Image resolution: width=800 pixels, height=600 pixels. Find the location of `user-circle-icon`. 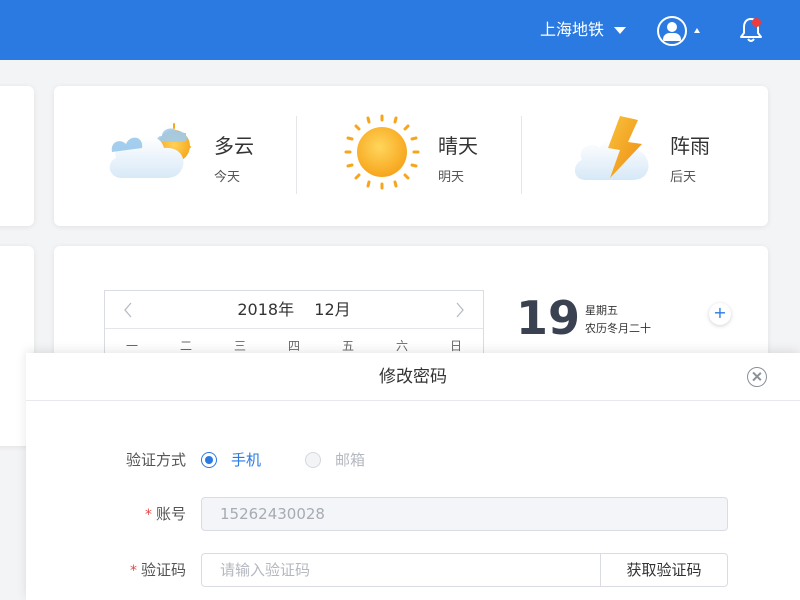

user-circle-icon is located at coordinates (672, 31).